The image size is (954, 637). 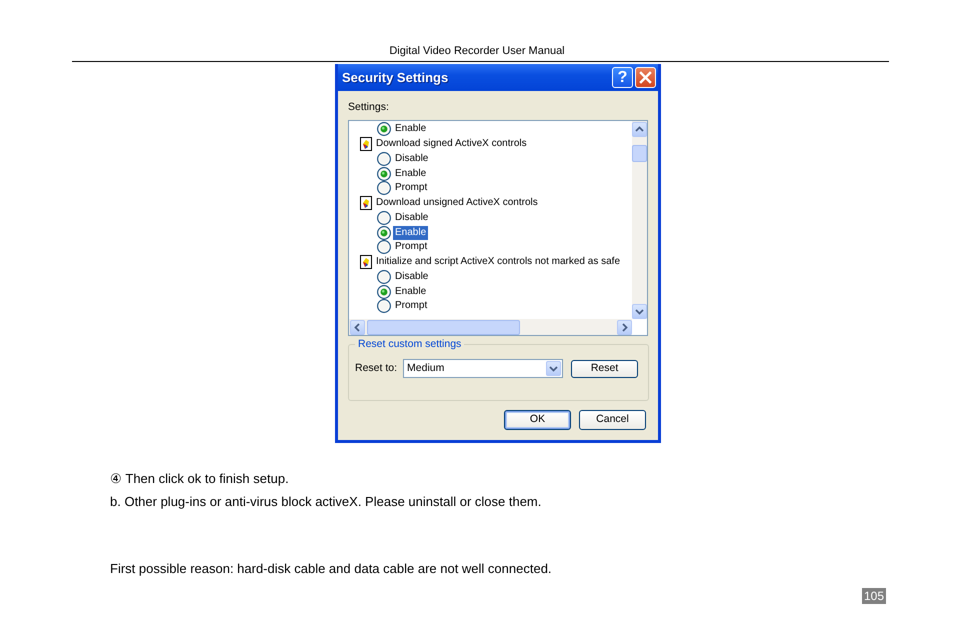 What do you see at coordinates (604, 369) in the screenshot?
I see `reset-button: Reset` at bounding box center [604, 369].